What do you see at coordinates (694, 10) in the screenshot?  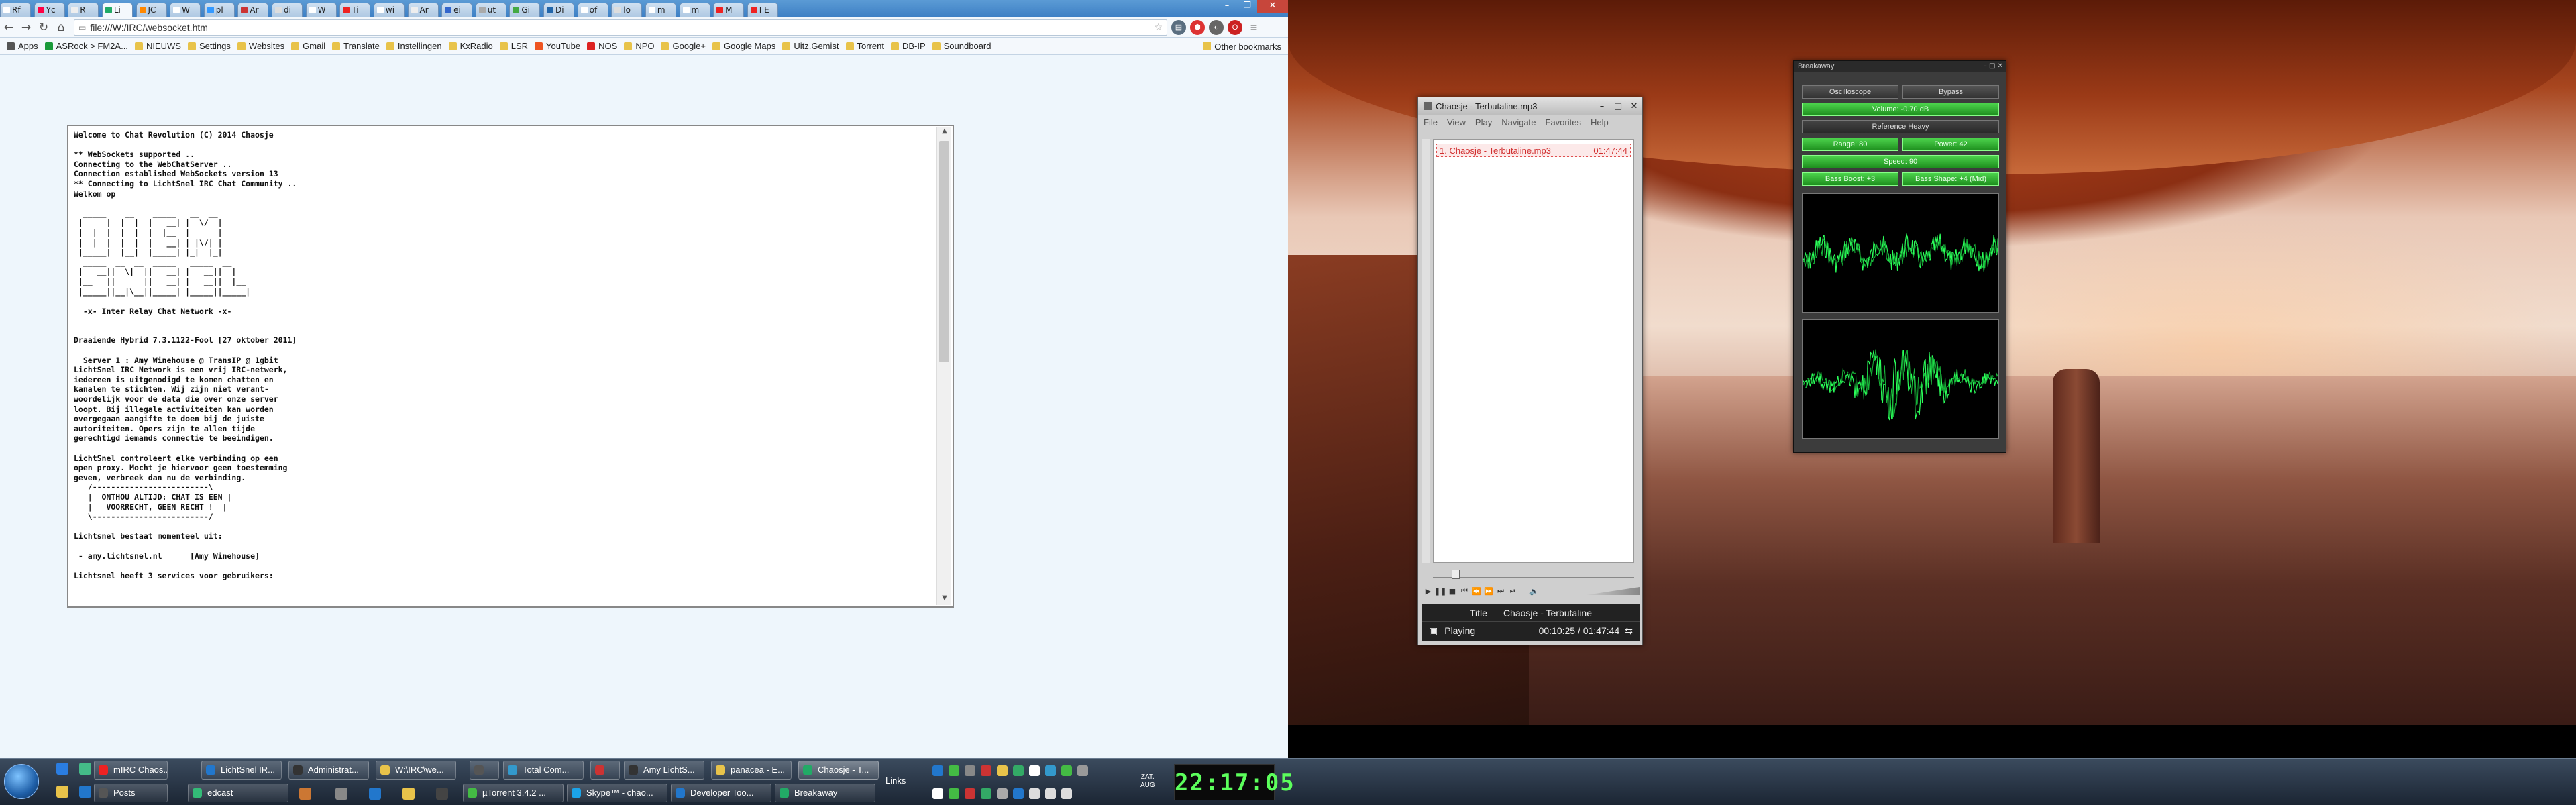 I see `browser-tab: m` at bounding box center [694, 10].